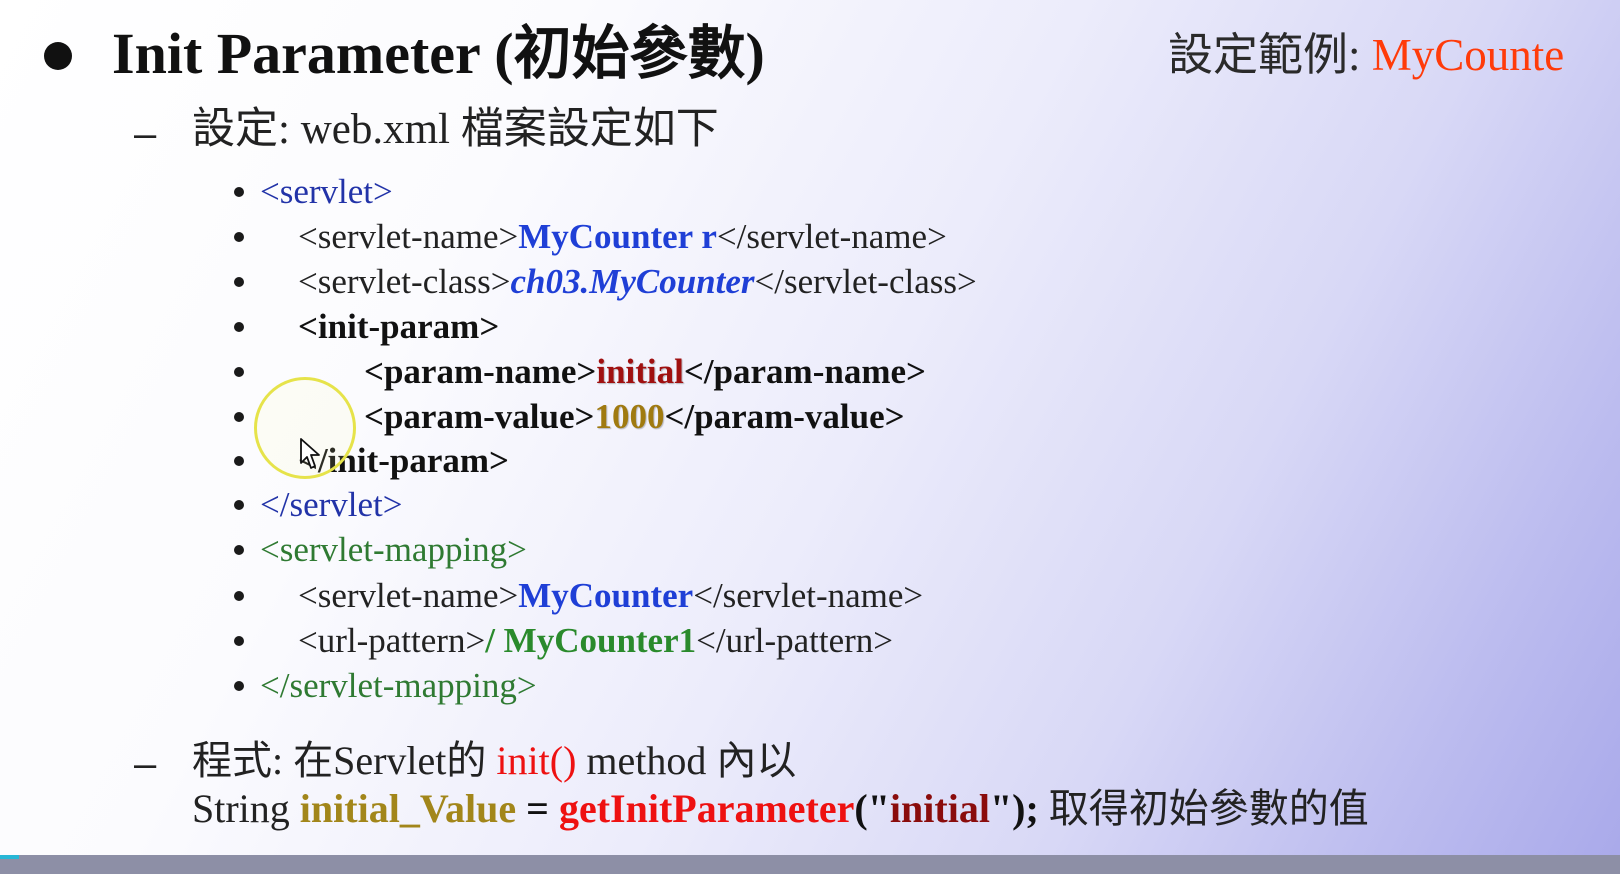 Image resolution: width=1620 pixels, height=874 pixels. I want to click on cursor-arrow-icon, so click(311, 456).